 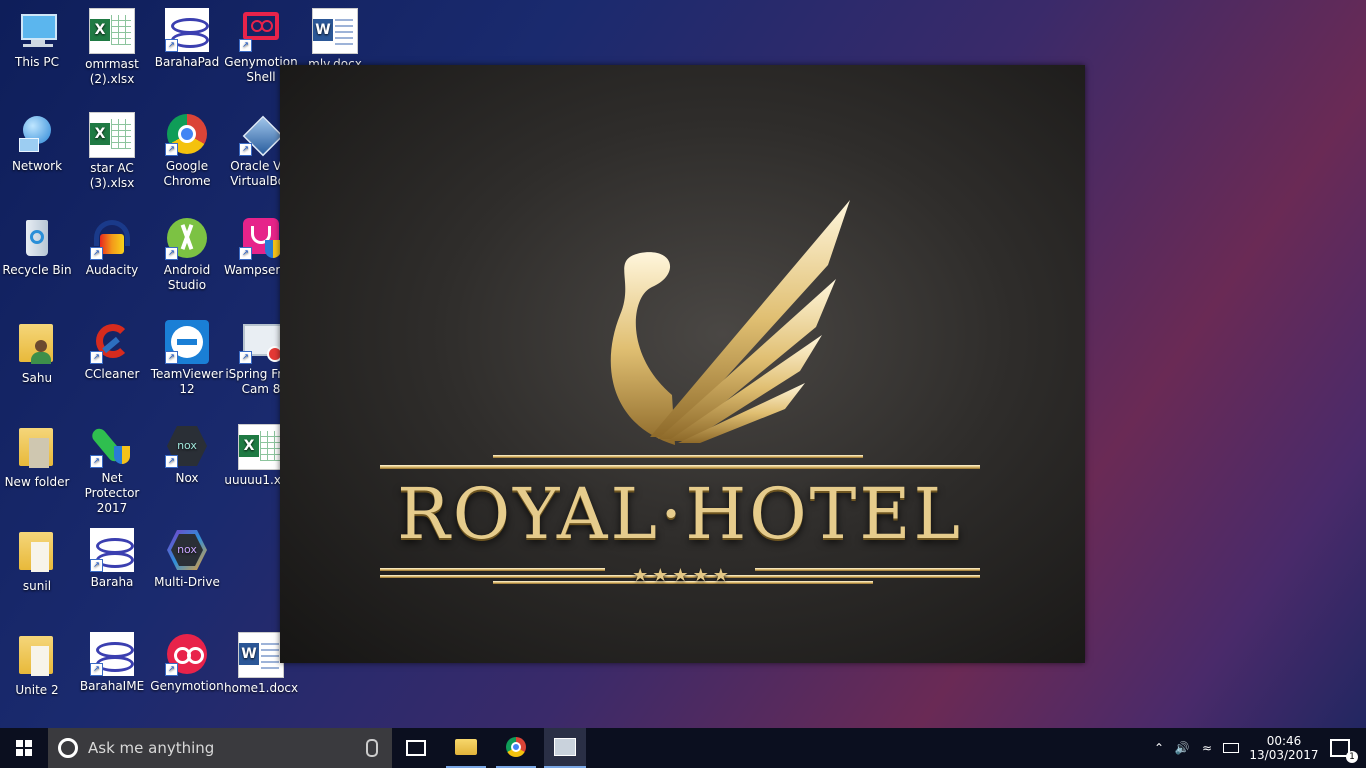 I want to click on photo-viewer-icon, so click(x=565, y=747).